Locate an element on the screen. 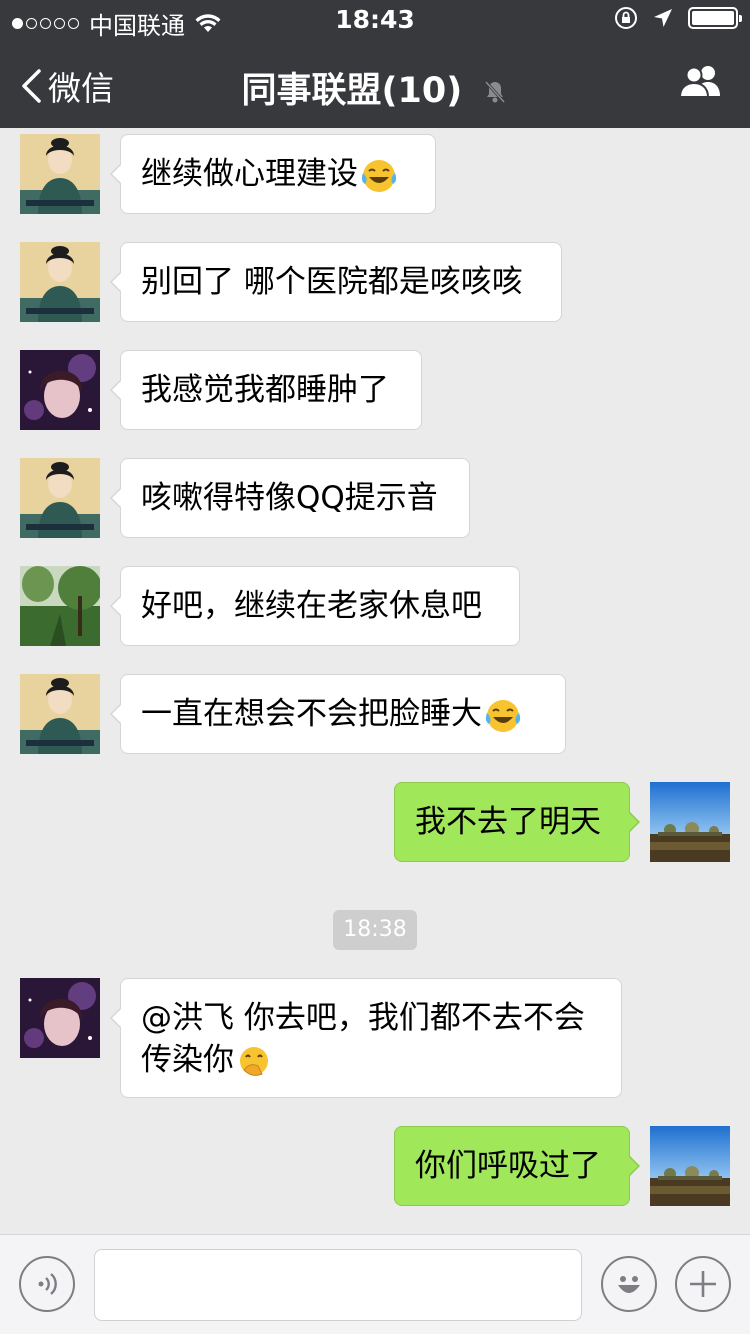 The height and width of the screenshot is (1334, 750). message-bubble: 好吧，继续在老家休息吧 is located at coordinates (315, 606).